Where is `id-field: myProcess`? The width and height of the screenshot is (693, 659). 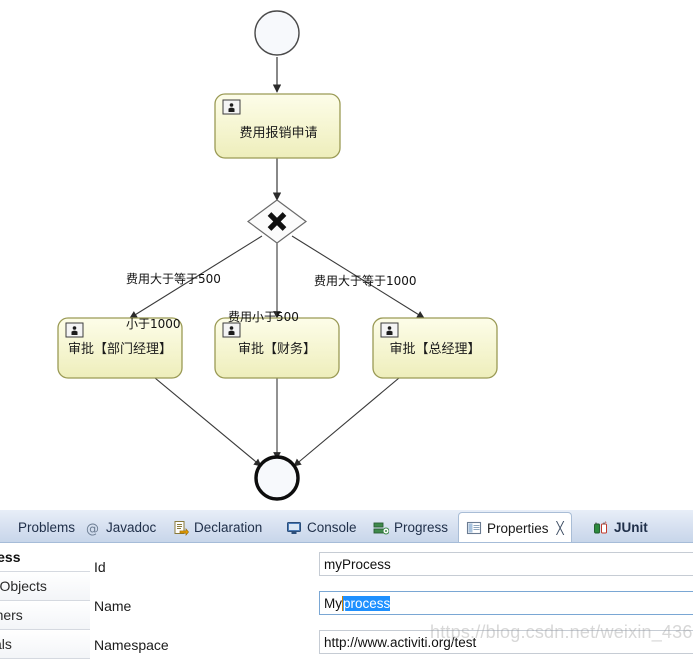 id-field: myProcess is located at coordinates (506, 564).